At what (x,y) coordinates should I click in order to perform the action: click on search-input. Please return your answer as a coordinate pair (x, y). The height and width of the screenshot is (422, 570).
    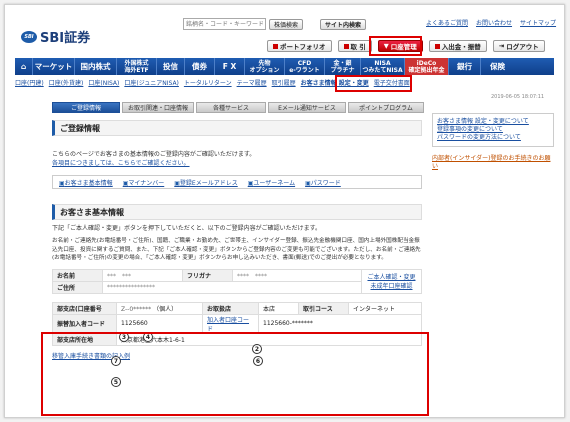
    Looking at the image, I should click on (224, 24).